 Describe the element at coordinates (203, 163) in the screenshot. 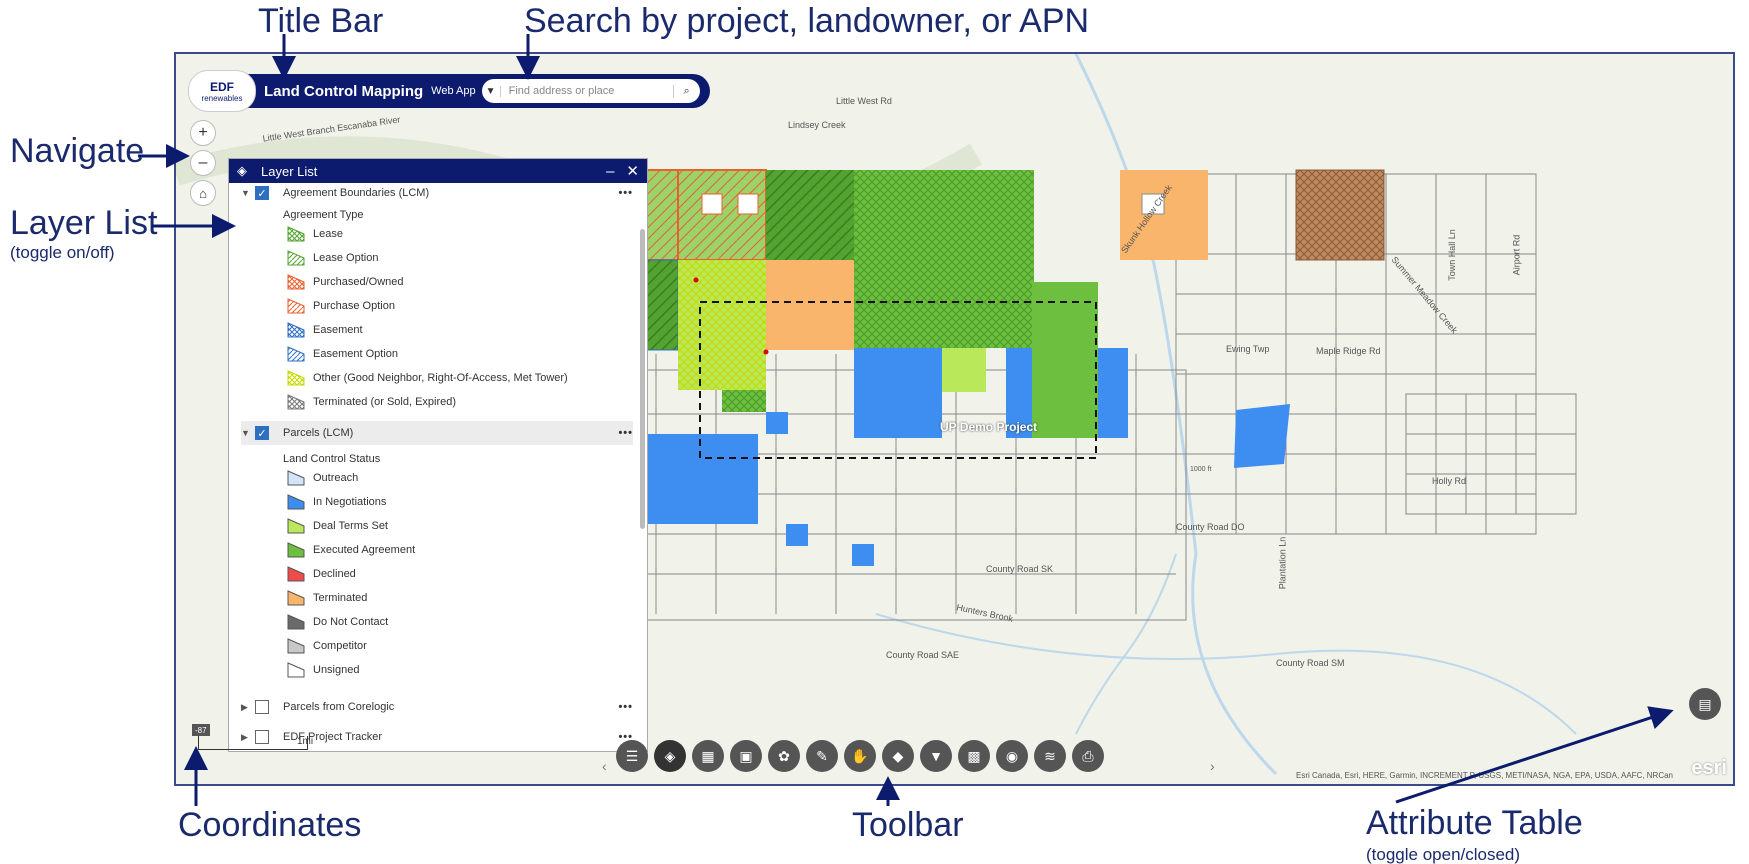

I see `zoom-out-button: –` at that location.